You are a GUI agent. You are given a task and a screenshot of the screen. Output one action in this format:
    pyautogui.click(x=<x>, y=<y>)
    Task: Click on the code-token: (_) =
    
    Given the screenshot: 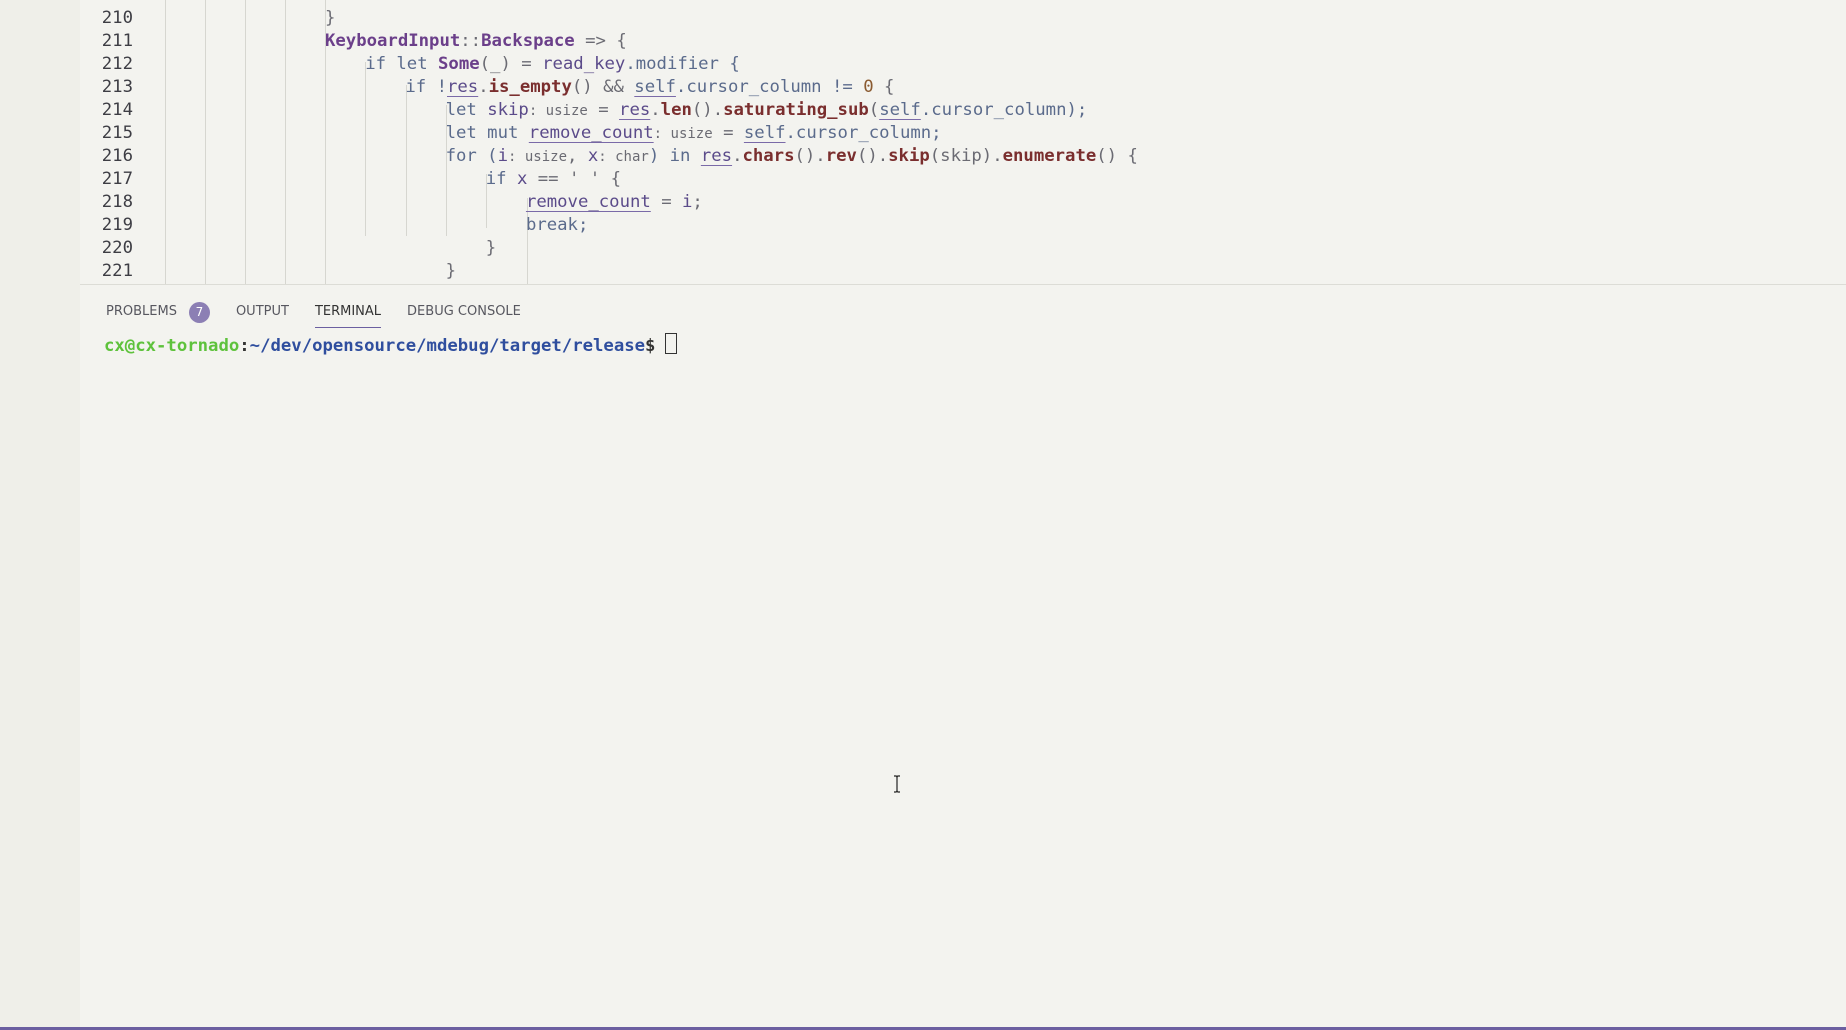 What is the action you would take?
    pyautogui.click(x=511, y=64)
    